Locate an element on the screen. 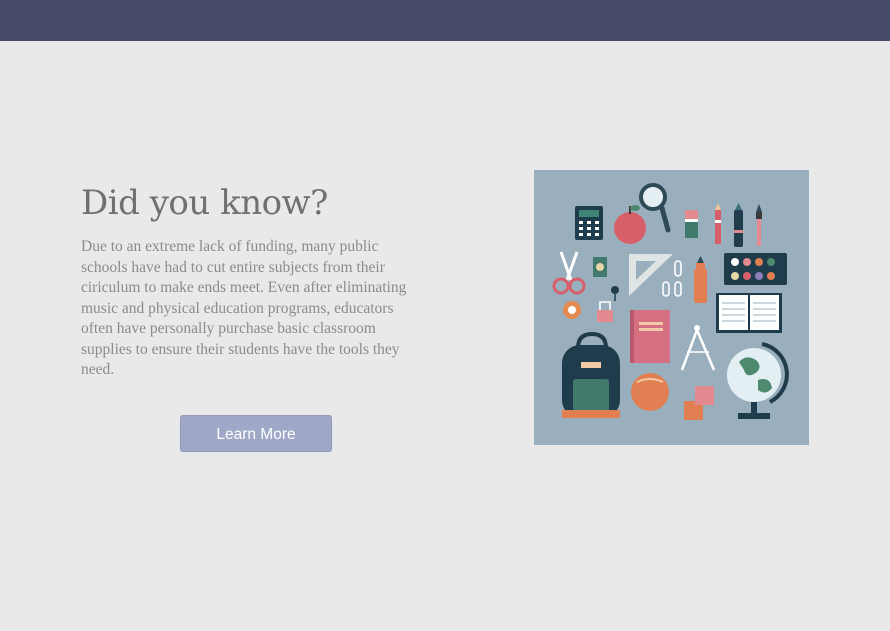 This screenshot has height=631, width=890. paint-palette-icon is located at coordinates (755, 269).